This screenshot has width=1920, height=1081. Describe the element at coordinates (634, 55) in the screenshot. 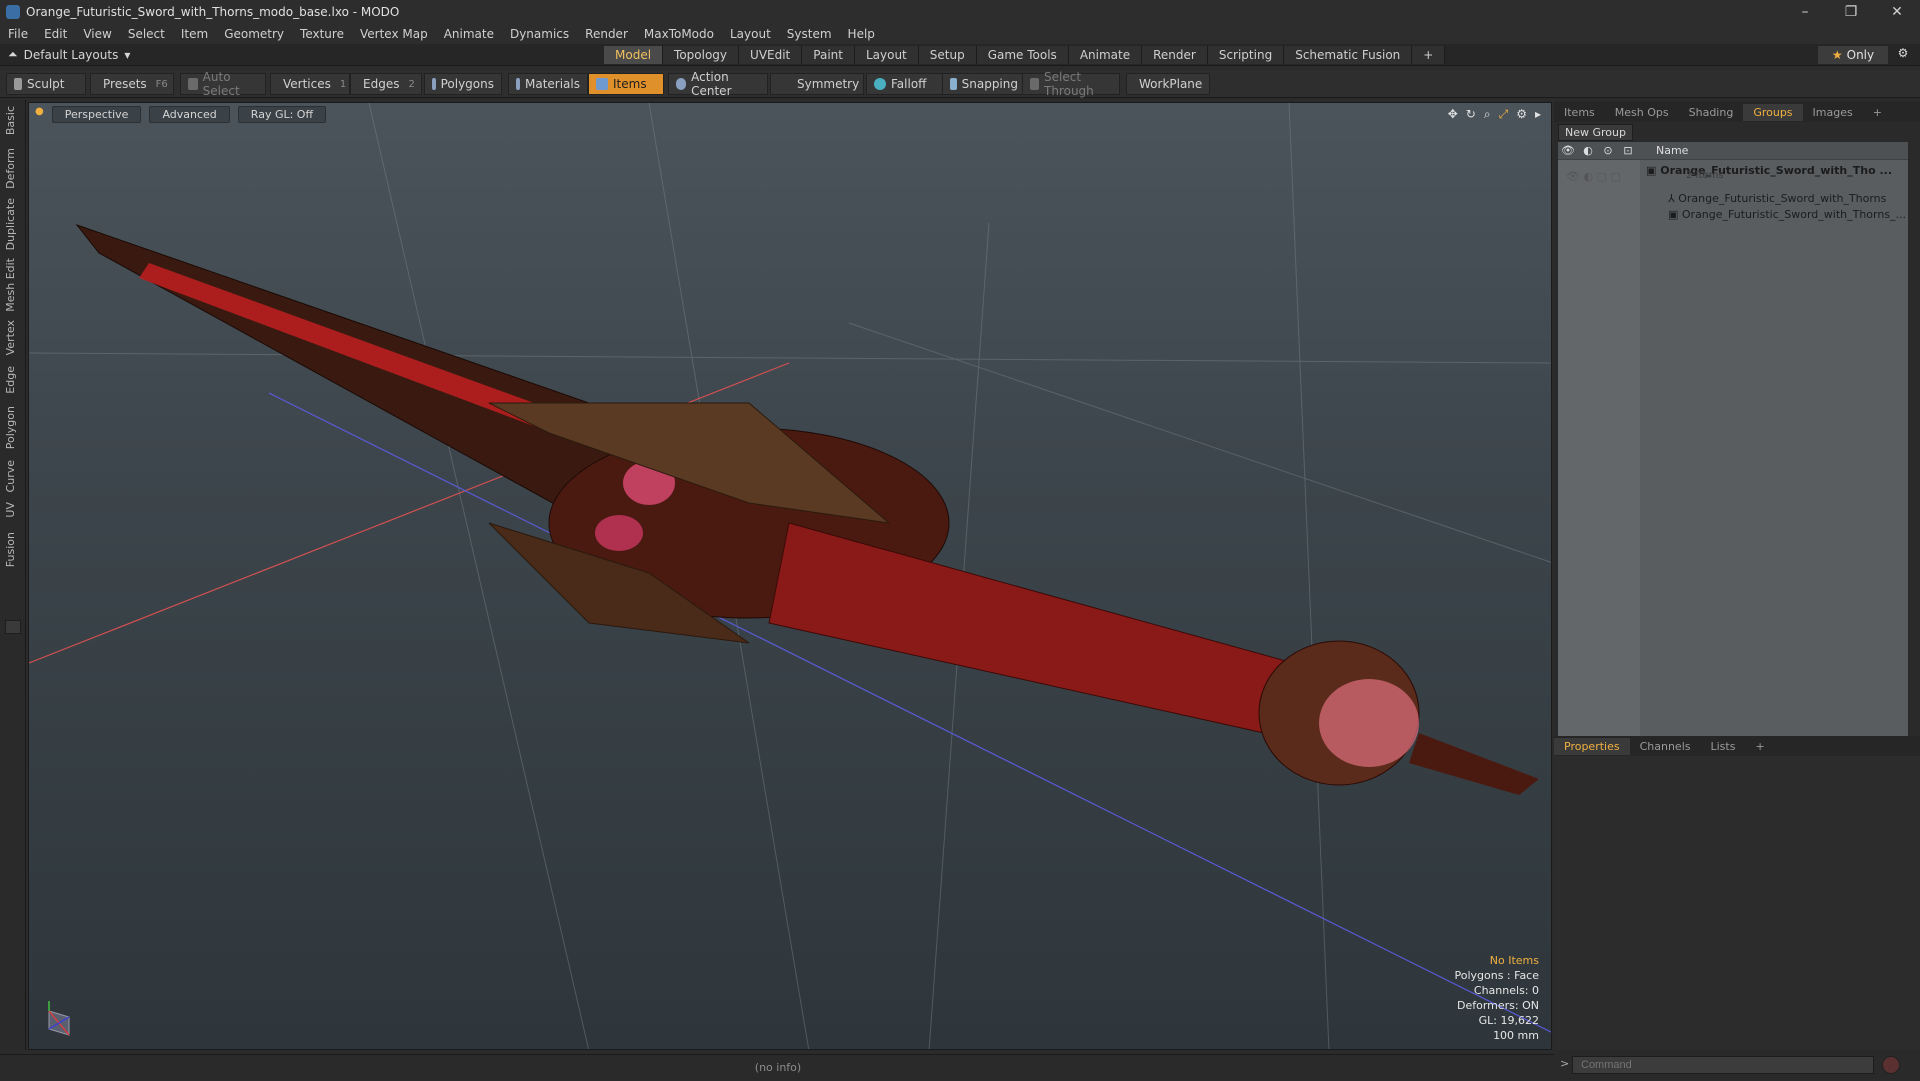

I see `tab-model: Model` at that location.